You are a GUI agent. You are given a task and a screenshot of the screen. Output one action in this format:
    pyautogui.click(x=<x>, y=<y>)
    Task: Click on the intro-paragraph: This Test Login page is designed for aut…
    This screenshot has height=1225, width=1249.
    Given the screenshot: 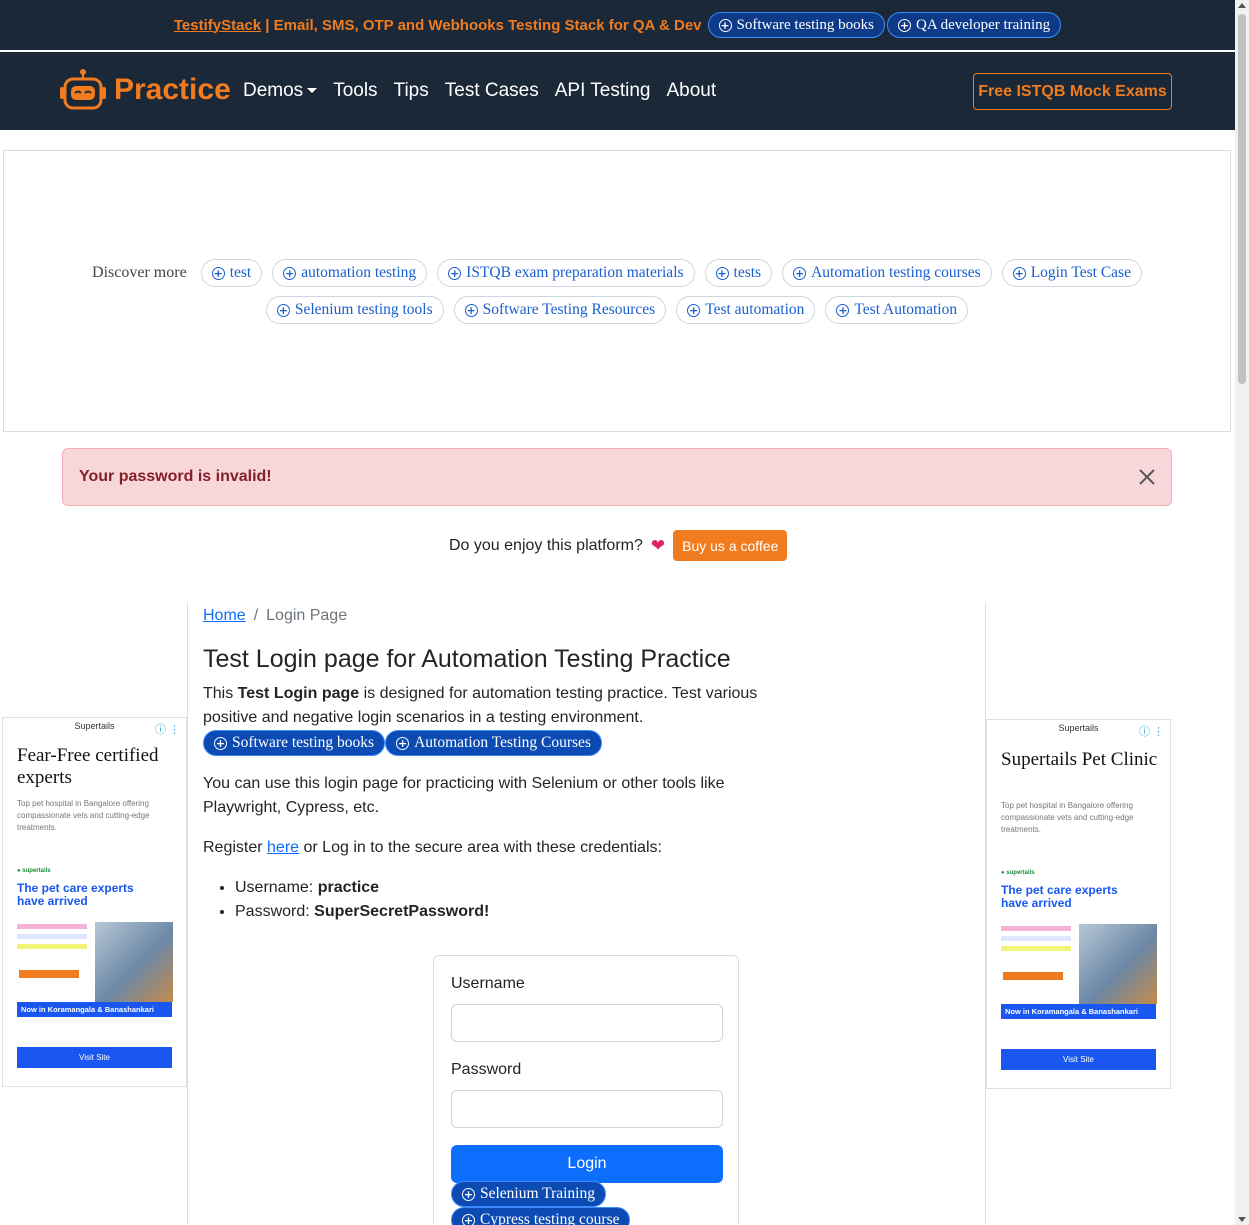 What is the action you would take?
    pyautogui.click(x=483, y=706)
    